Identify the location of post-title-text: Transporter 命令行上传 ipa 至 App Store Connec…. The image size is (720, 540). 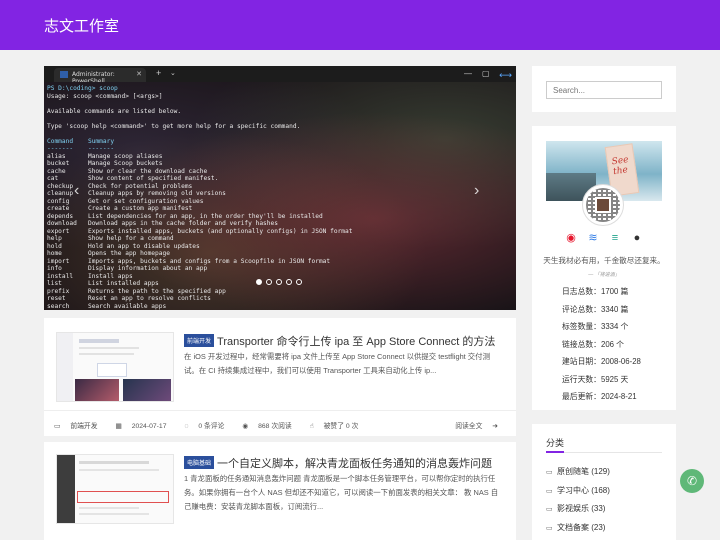
(356, 342).